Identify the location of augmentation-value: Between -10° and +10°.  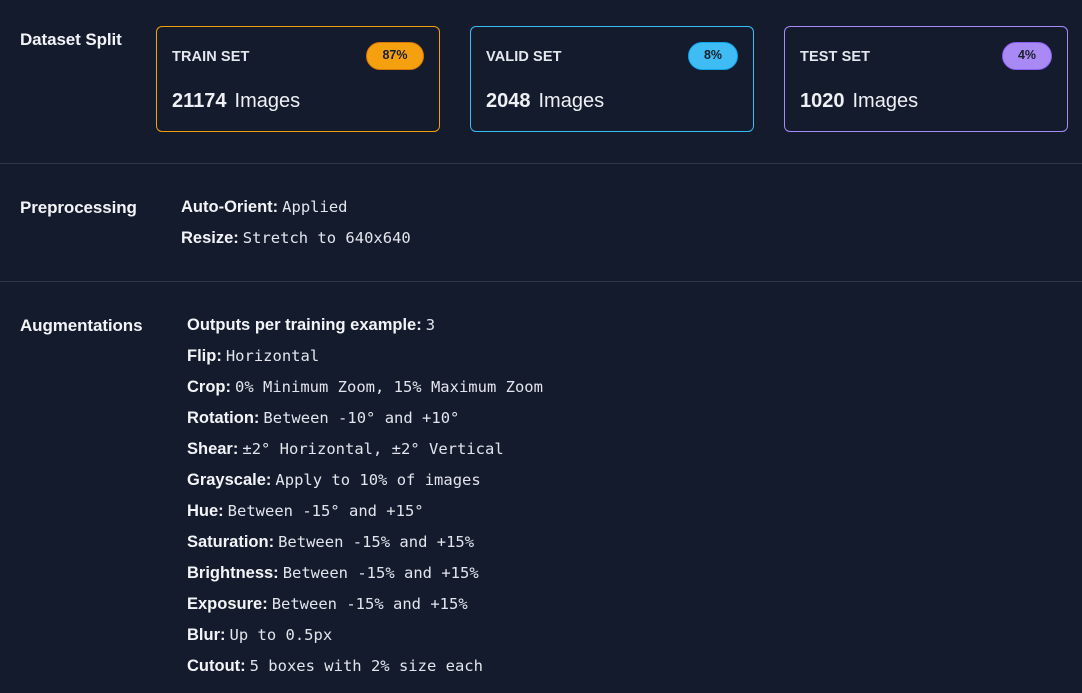
(361, 418).